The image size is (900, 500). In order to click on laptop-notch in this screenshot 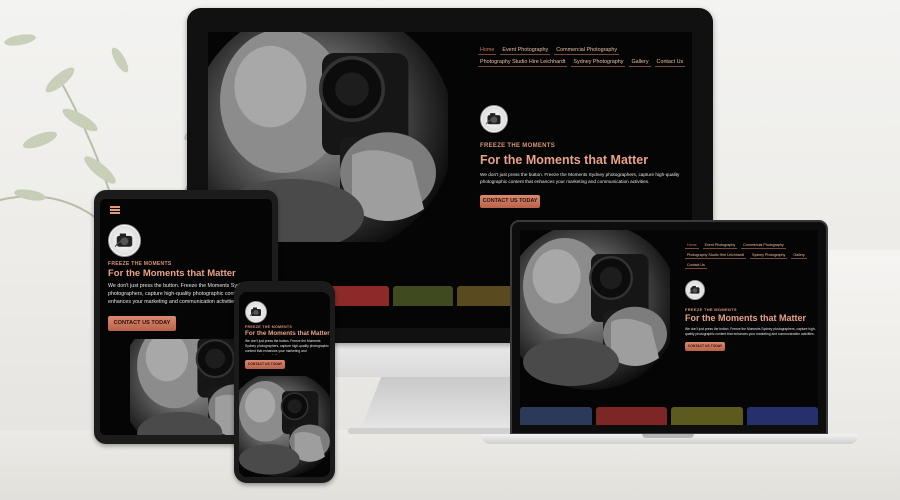, I will do `click(668, 436)`.